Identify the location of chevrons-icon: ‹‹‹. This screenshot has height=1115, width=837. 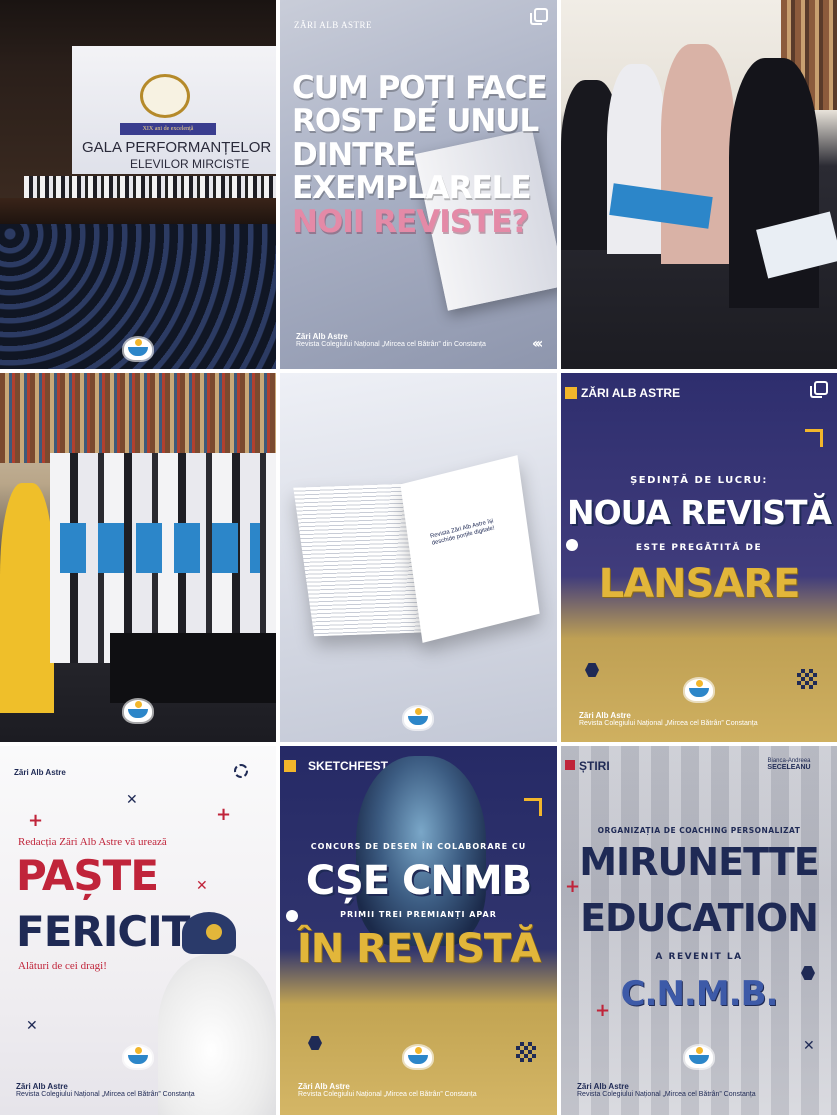
(537, 344).